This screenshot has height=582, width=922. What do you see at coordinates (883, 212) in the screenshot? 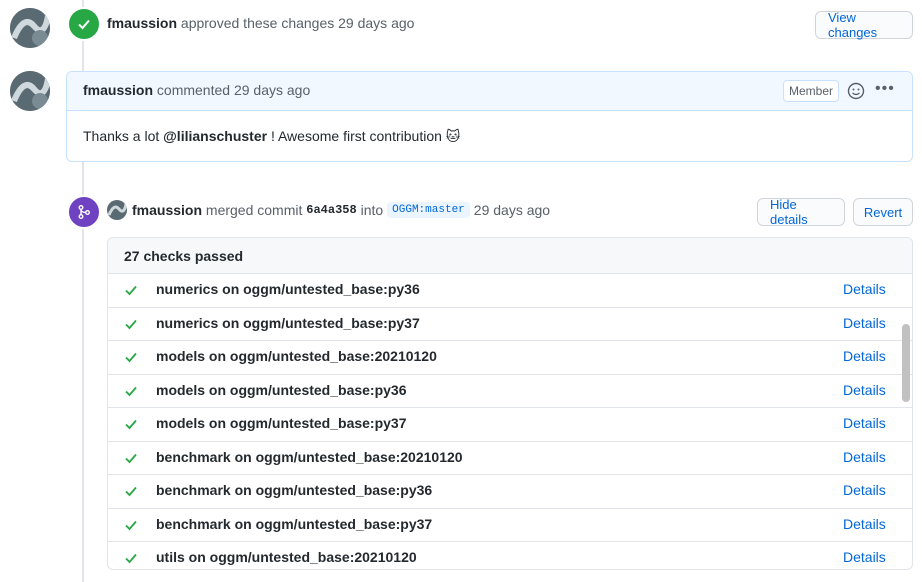
I see `revert-button: Revert` at bounding box center [883, 212].